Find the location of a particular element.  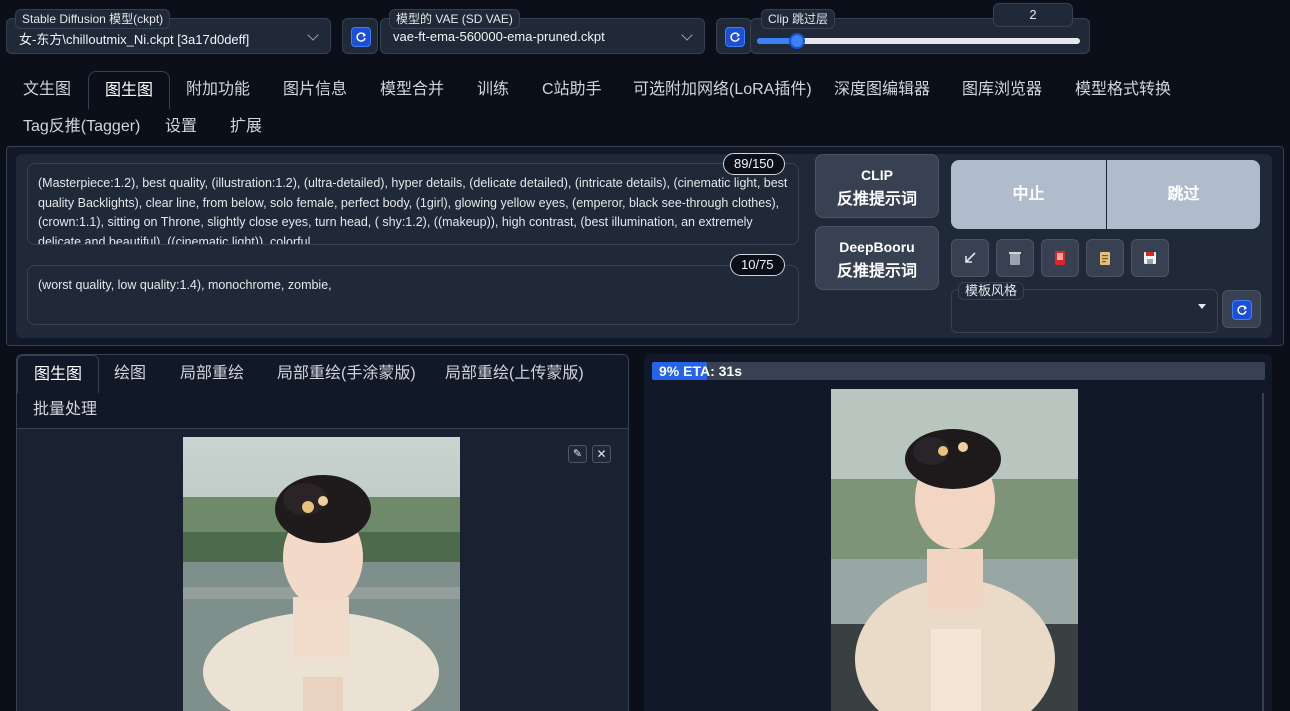

show-extra-networks-button is located at coordinates (1060, 258).